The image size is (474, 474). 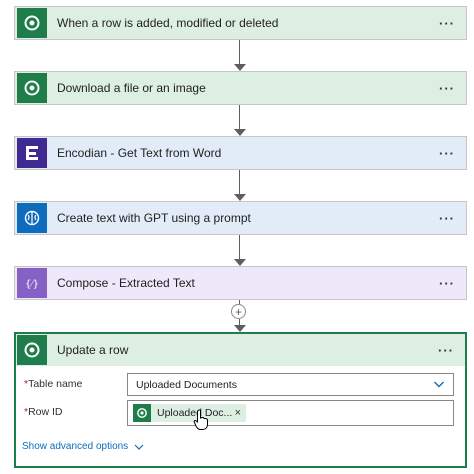 I want to click on step-title: Compose - Extracted Text, so click(x=126, y=283).